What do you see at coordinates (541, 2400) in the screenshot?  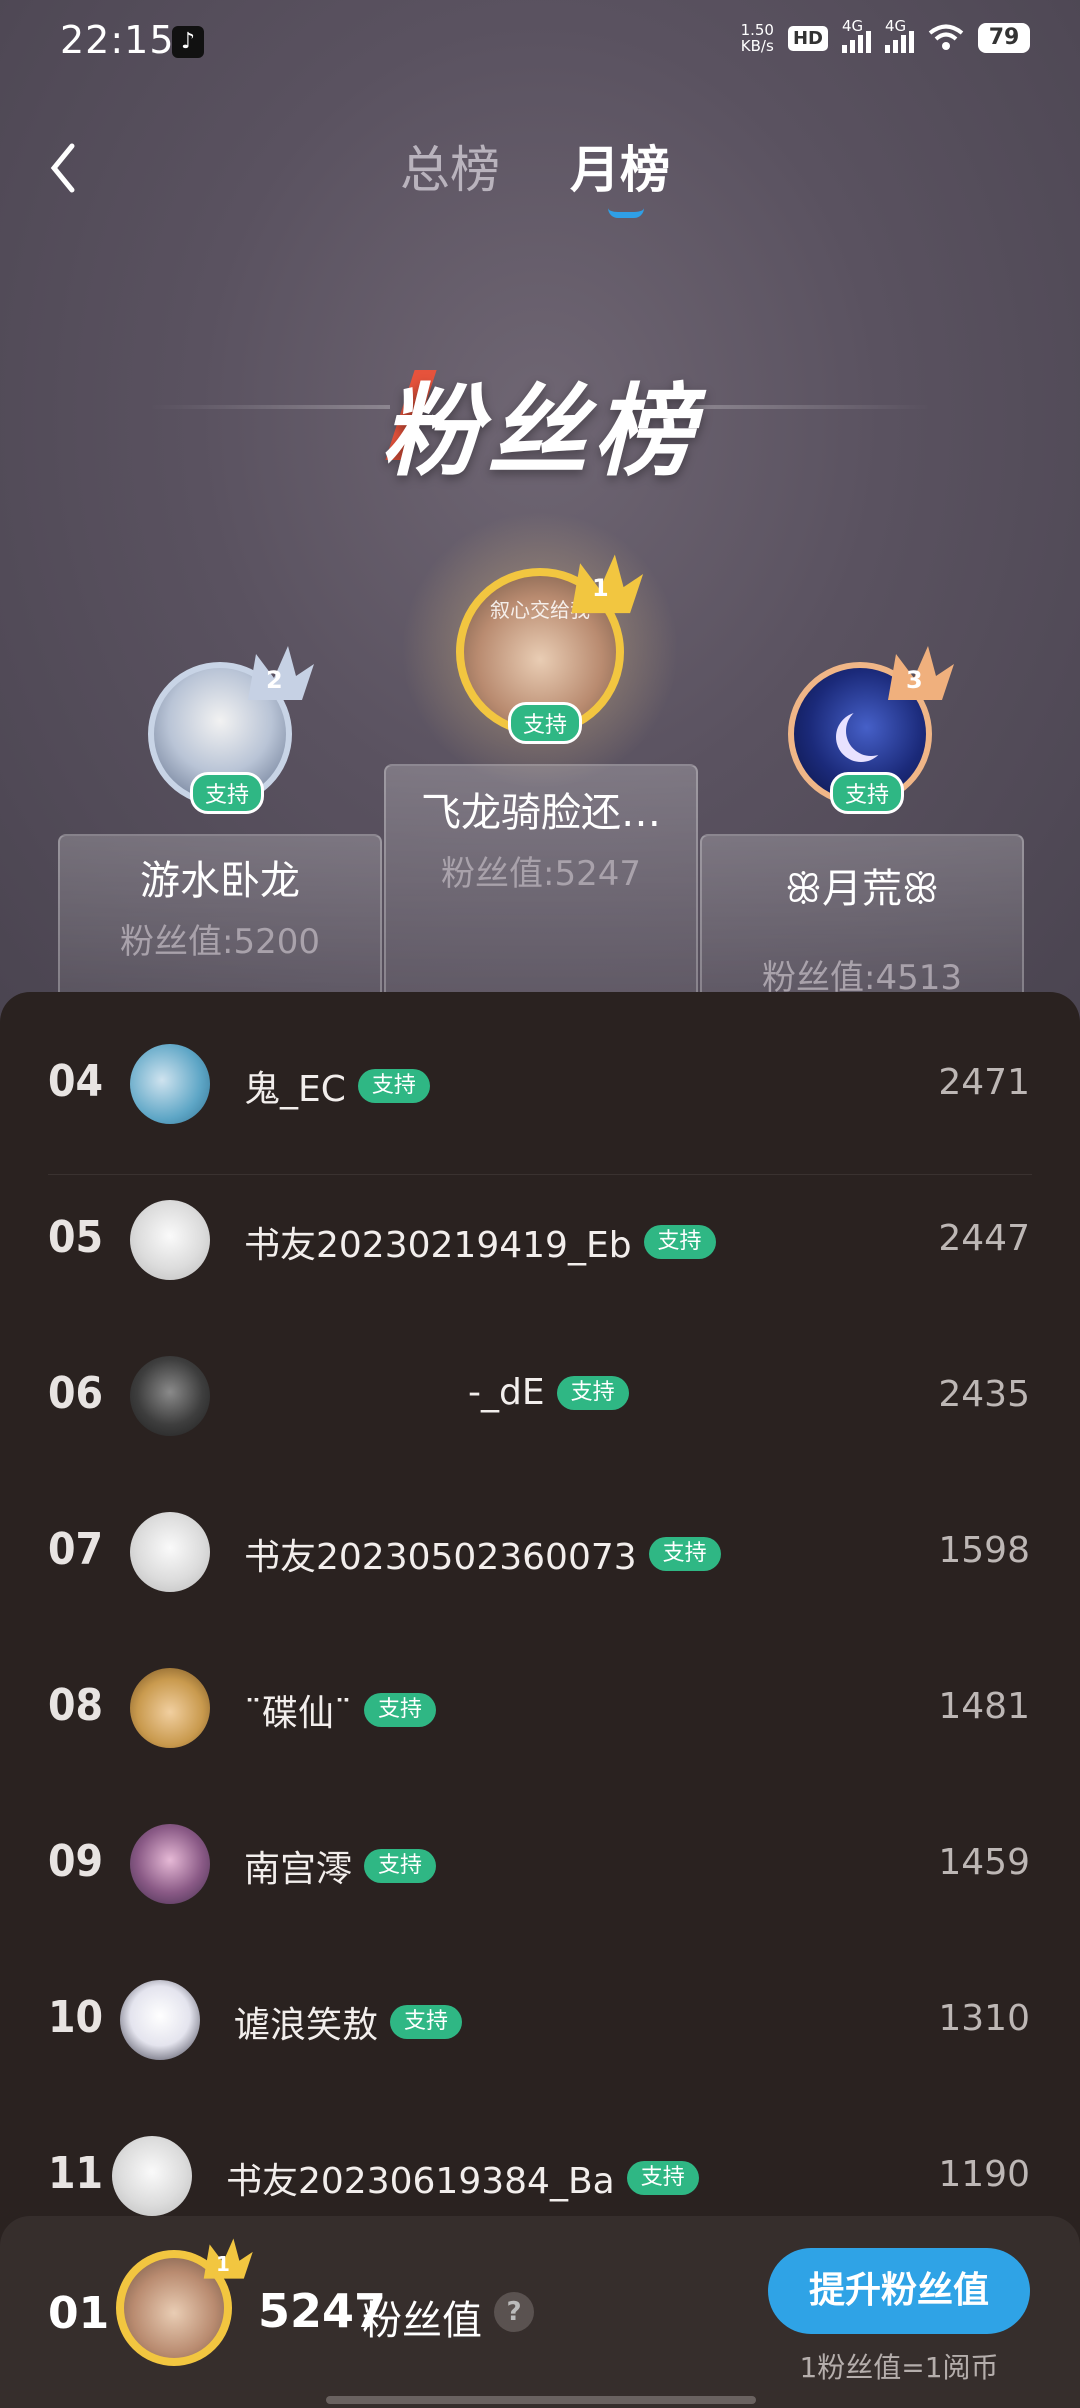 I see `home-indicator` at bounding box center [541, 2400].